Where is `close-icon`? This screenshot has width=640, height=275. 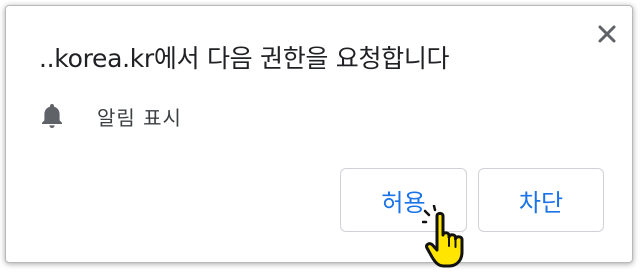
close-icon is located at coordinates (607, 34).